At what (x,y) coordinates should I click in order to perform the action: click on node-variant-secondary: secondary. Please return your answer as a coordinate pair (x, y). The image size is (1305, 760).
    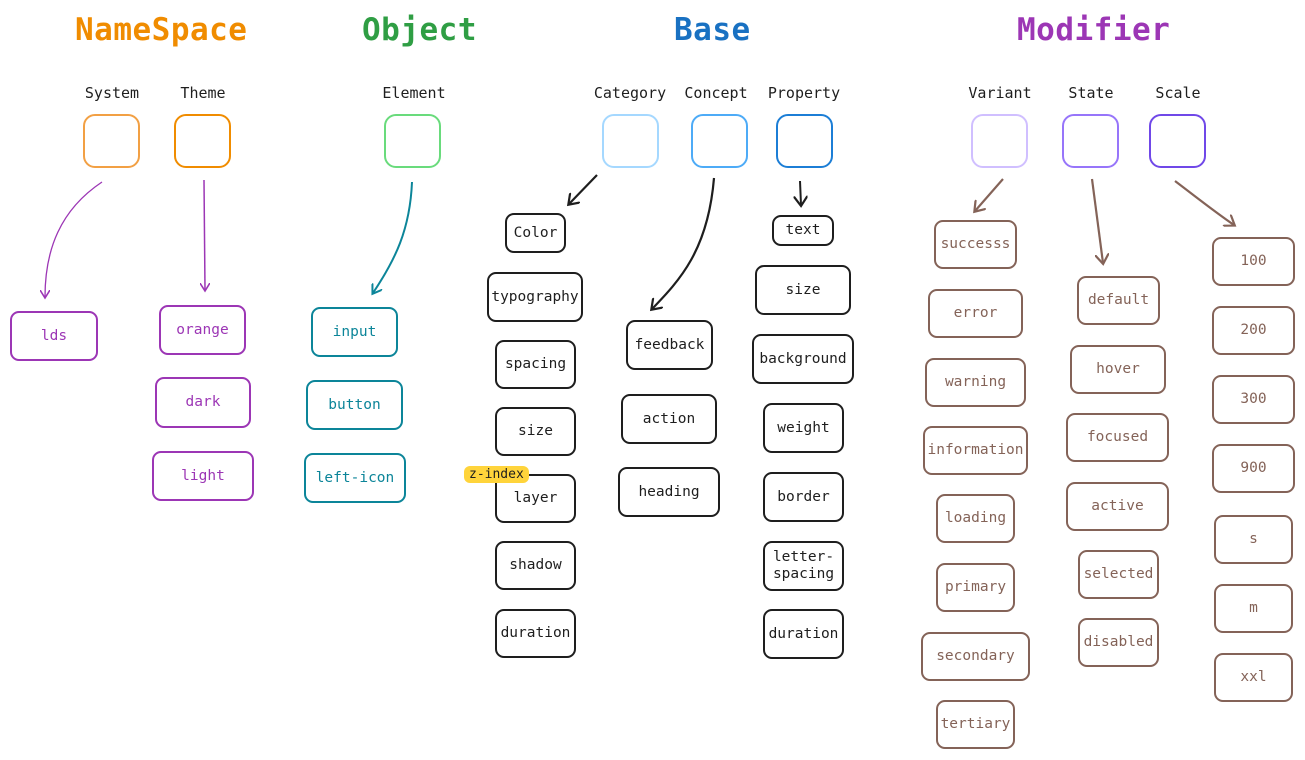
    Looking at the image, I should click on (975, 656).